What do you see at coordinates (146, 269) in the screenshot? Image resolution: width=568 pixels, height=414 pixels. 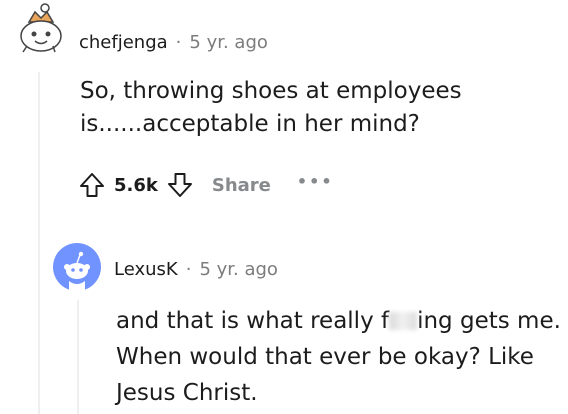 I see `comment-author: LexusK` at bounding box center [146, 269].